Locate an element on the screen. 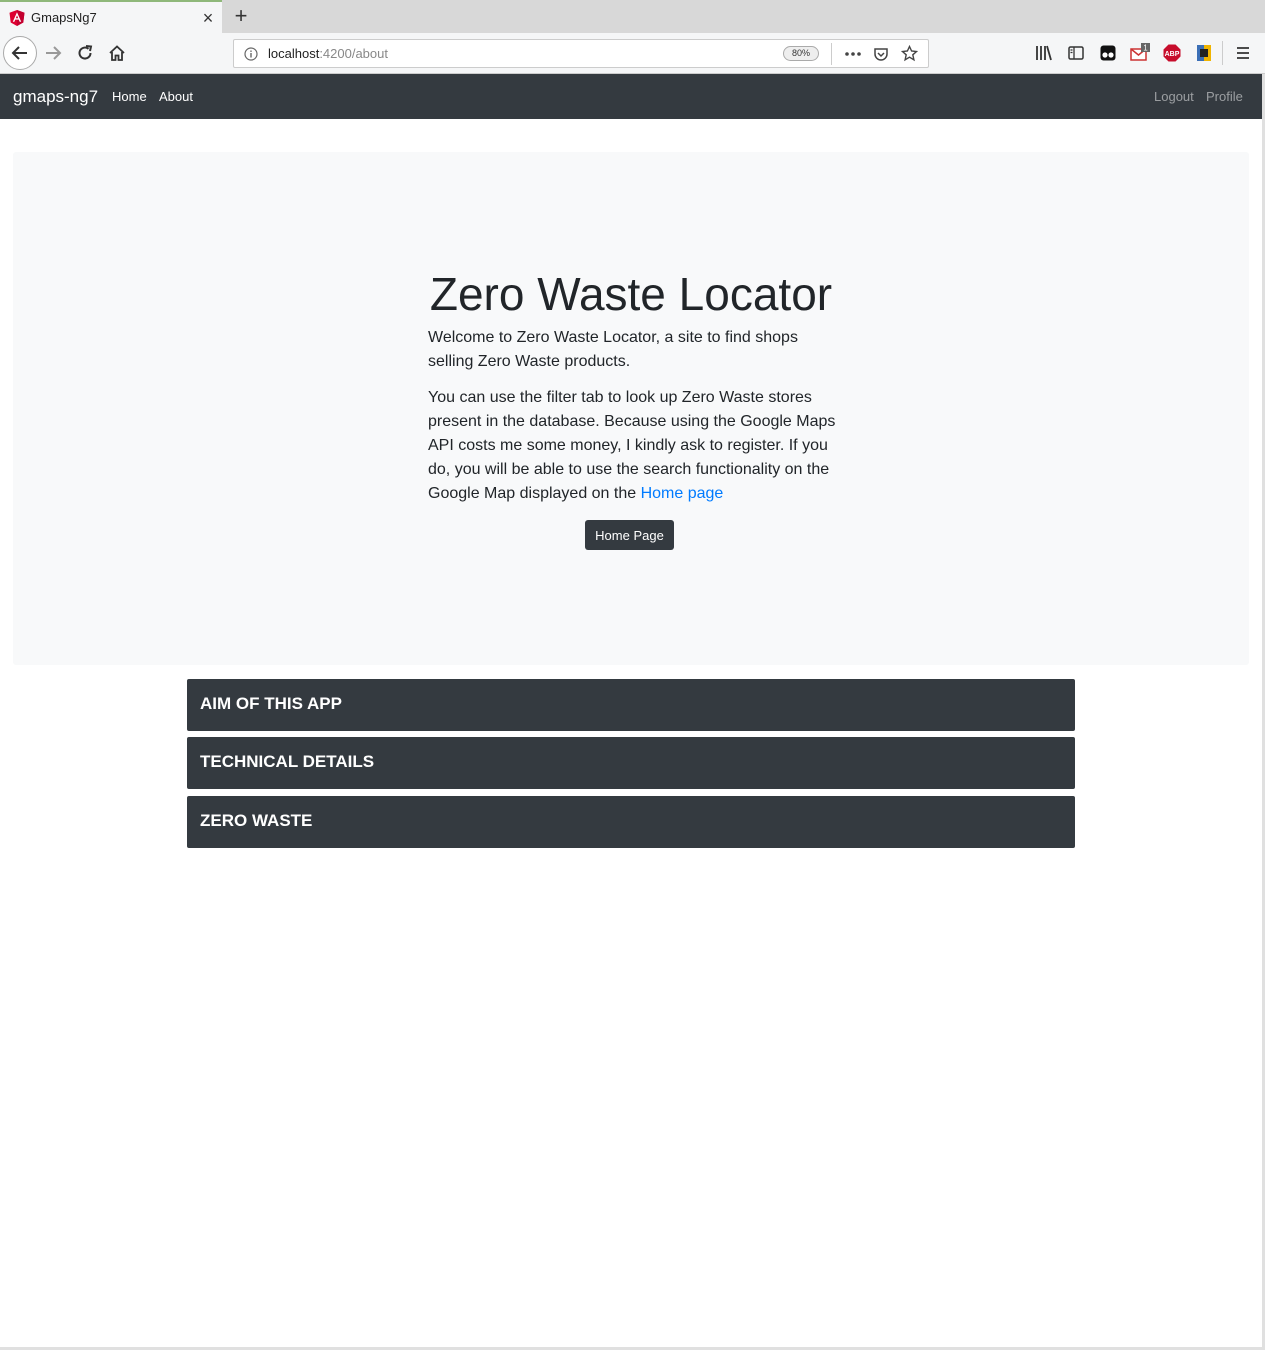 The image size is (1265, 1350). arrow-right-icon is located at coordinates (54, 53).